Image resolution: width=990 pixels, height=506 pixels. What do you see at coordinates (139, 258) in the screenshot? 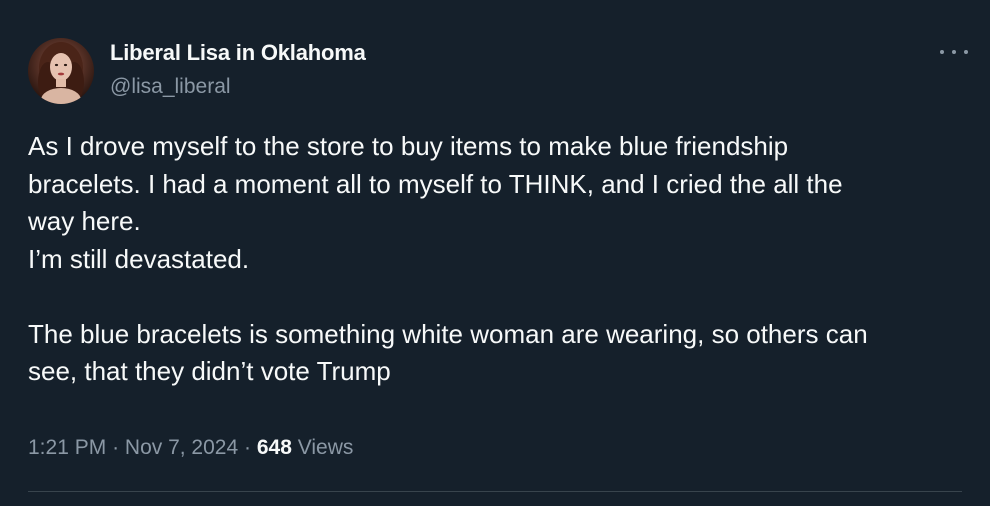
I see `tweet-line: I’m still devastated.` at bounding box center [139, 258].